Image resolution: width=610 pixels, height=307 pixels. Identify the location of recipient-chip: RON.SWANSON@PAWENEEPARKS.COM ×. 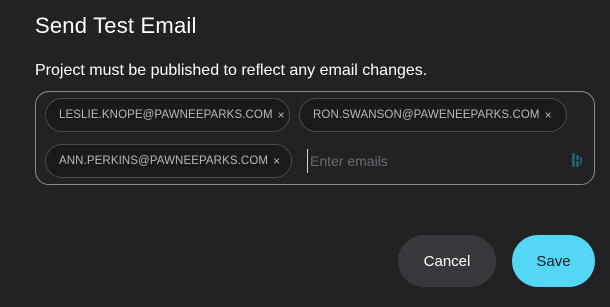
(433, 115).